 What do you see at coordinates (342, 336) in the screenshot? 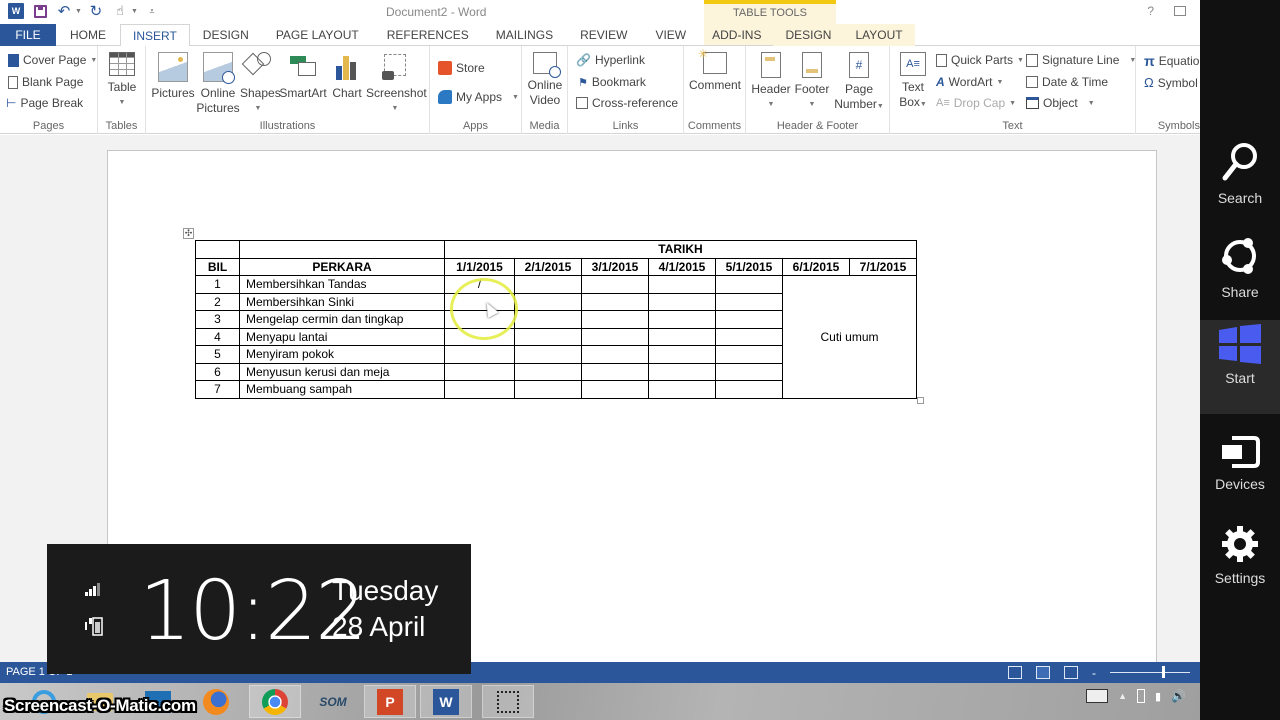
I see `cell-perkara: Menyapu lantai` at bounding box center [342, 336].